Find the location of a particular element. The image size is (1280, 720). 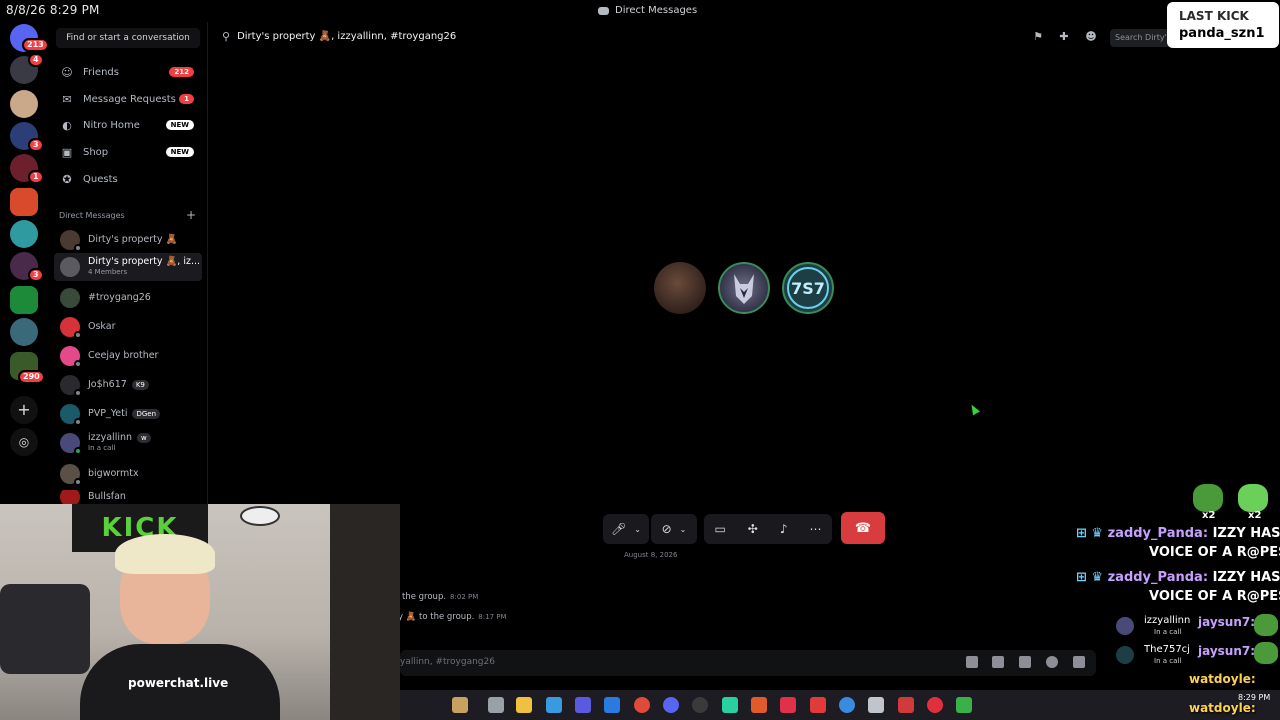

task-view-icon is located at coordinates (496, 705).